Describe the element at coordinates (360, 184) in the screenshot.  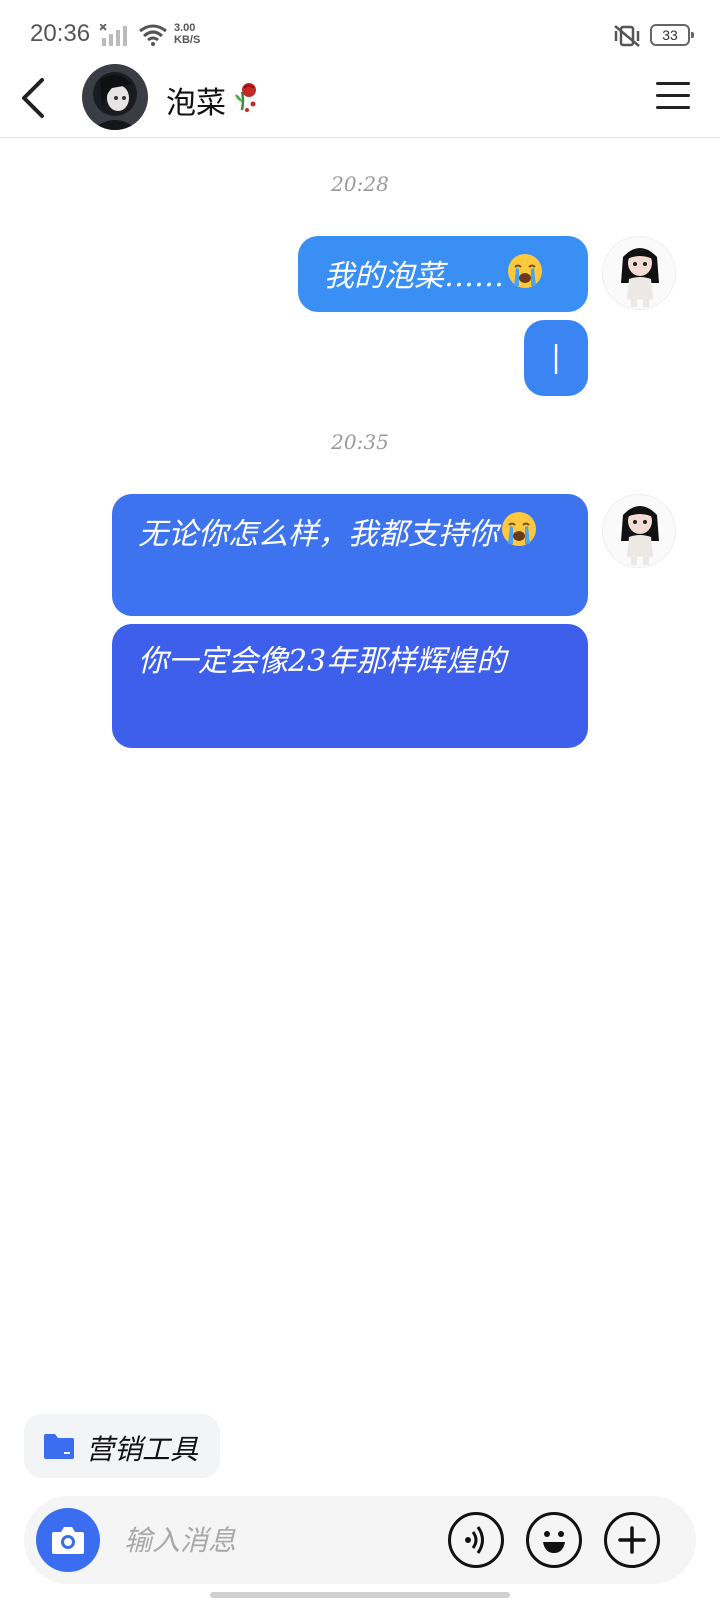
I see `message-timestamp: 20:28` at that location.